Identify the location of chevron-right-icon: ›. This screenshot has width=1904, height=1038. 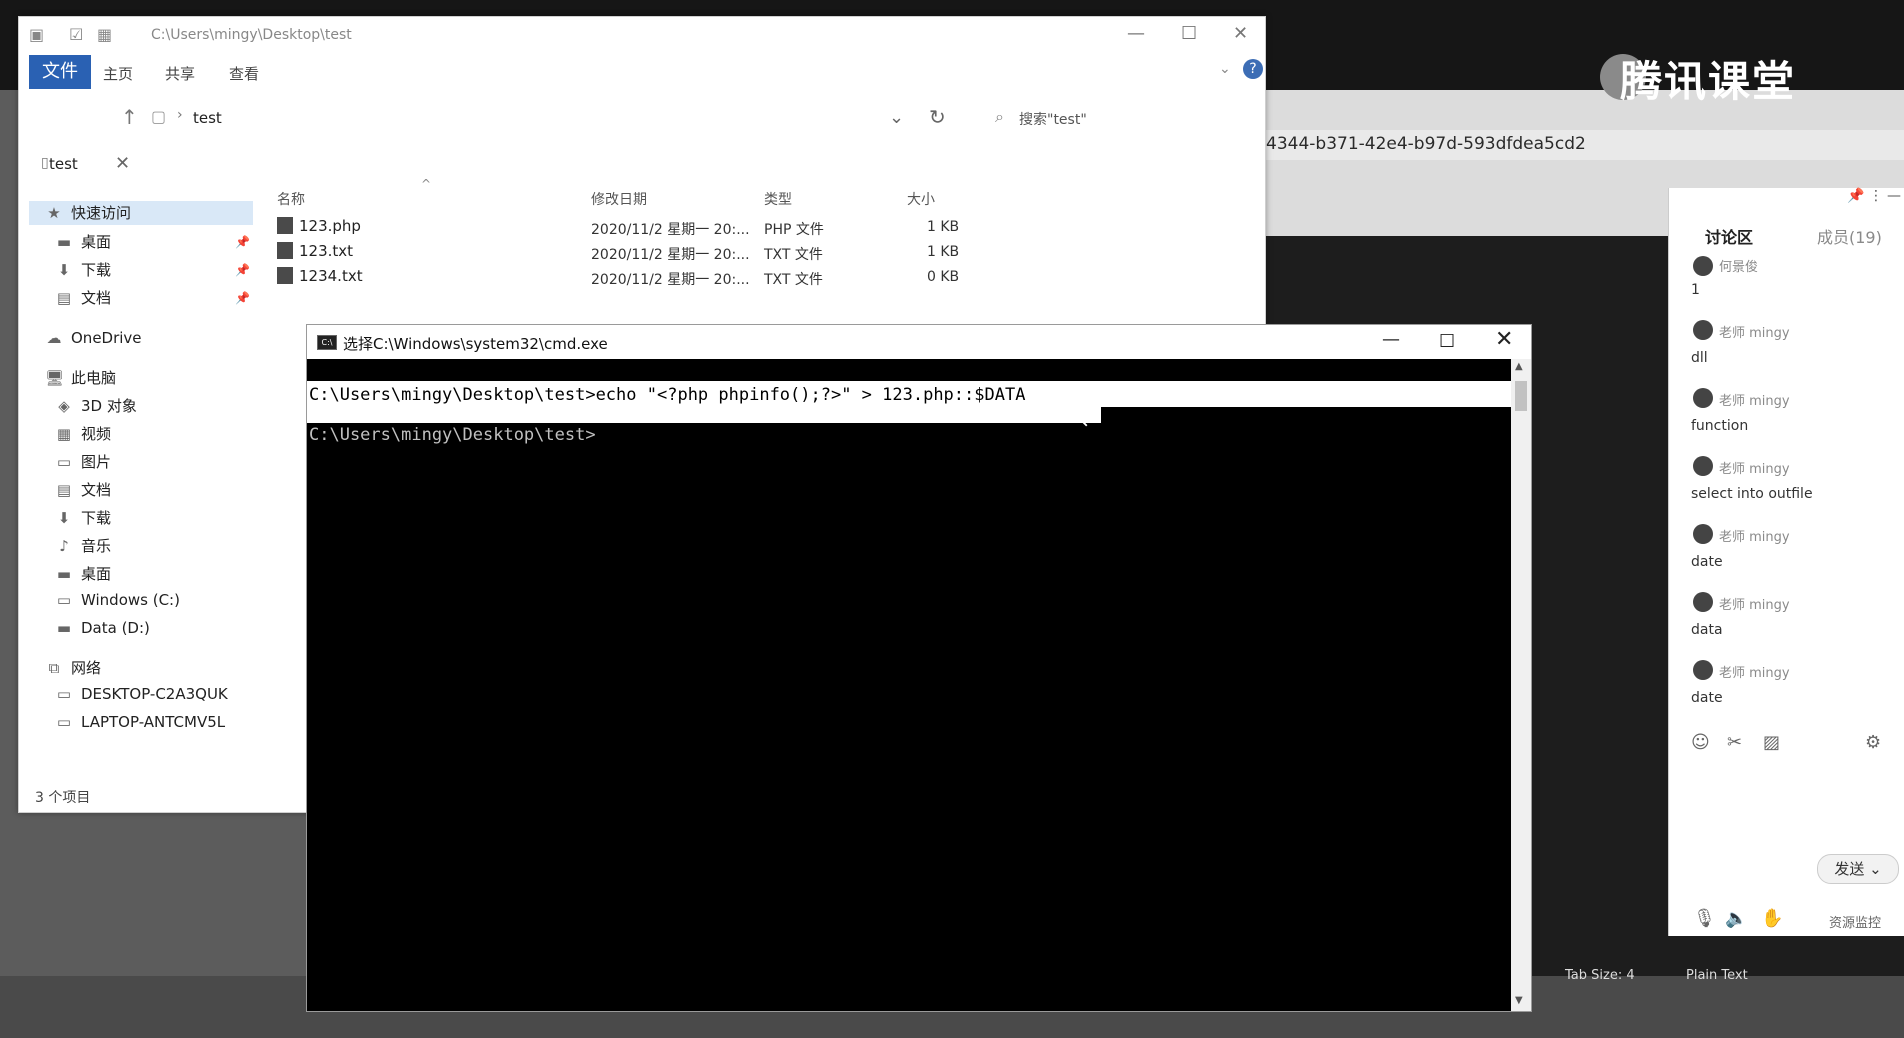
(180, 115).